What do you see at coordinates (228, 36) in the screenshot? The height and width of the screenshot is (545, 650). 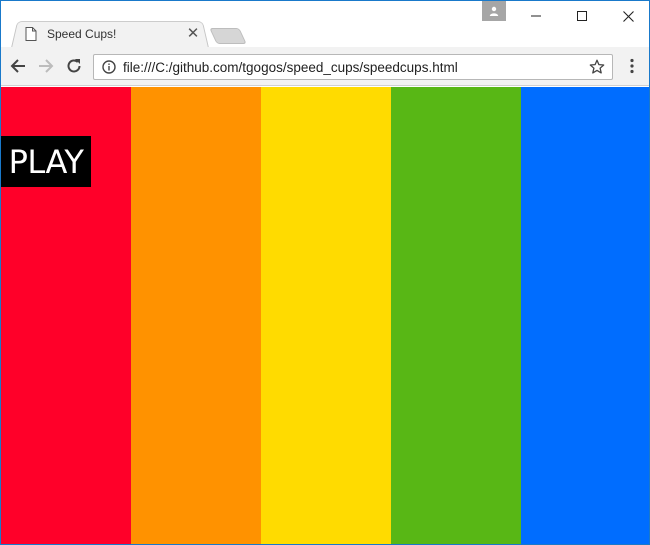 I see `new-tab-button` at bounding box center [228, 36].